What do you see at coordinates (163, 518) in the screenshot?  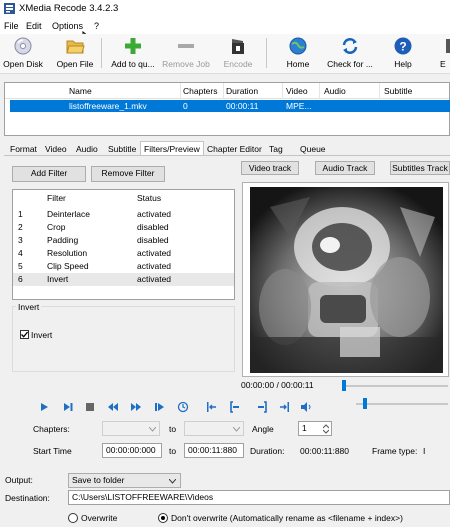 I see `dont-overwrite-radio` at bounding box center [163, 518].